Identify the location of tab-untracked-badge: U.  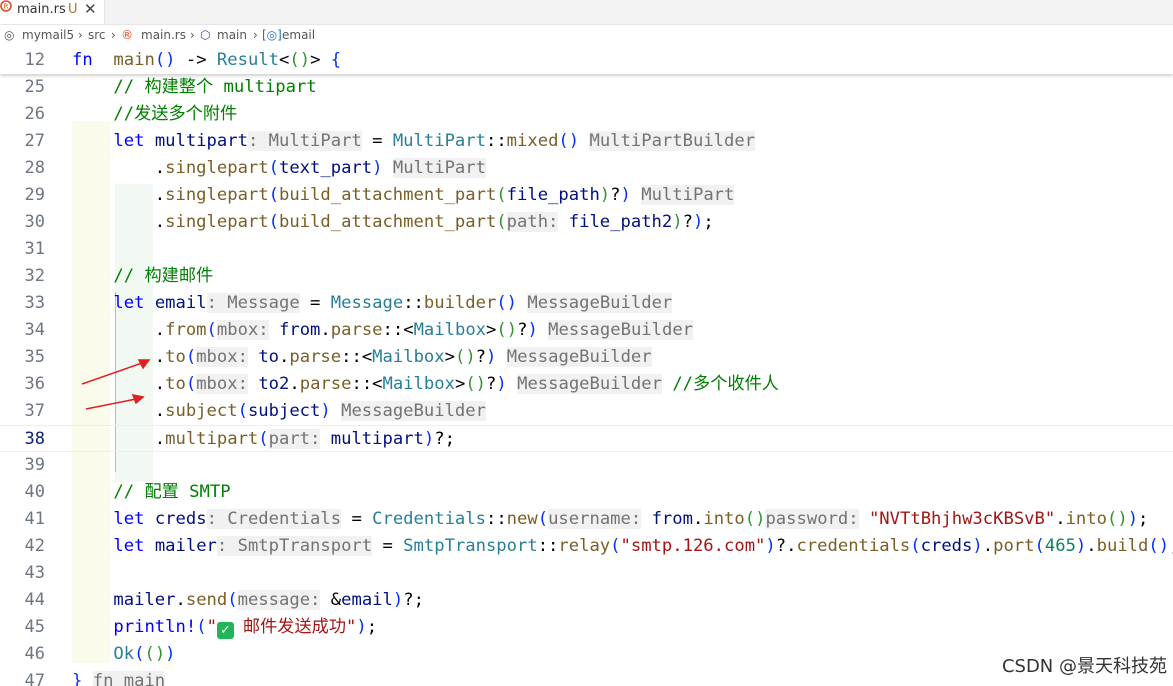
(73, 9).